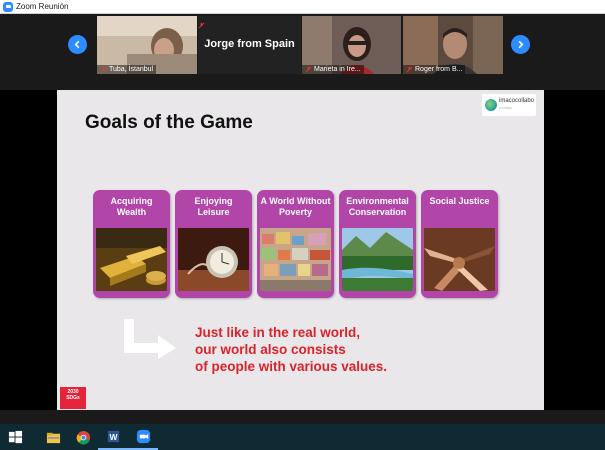 This screenshot has height=450, width=605. I want to click on goal-card-label: Environmental Conservation, so click(377, 206).